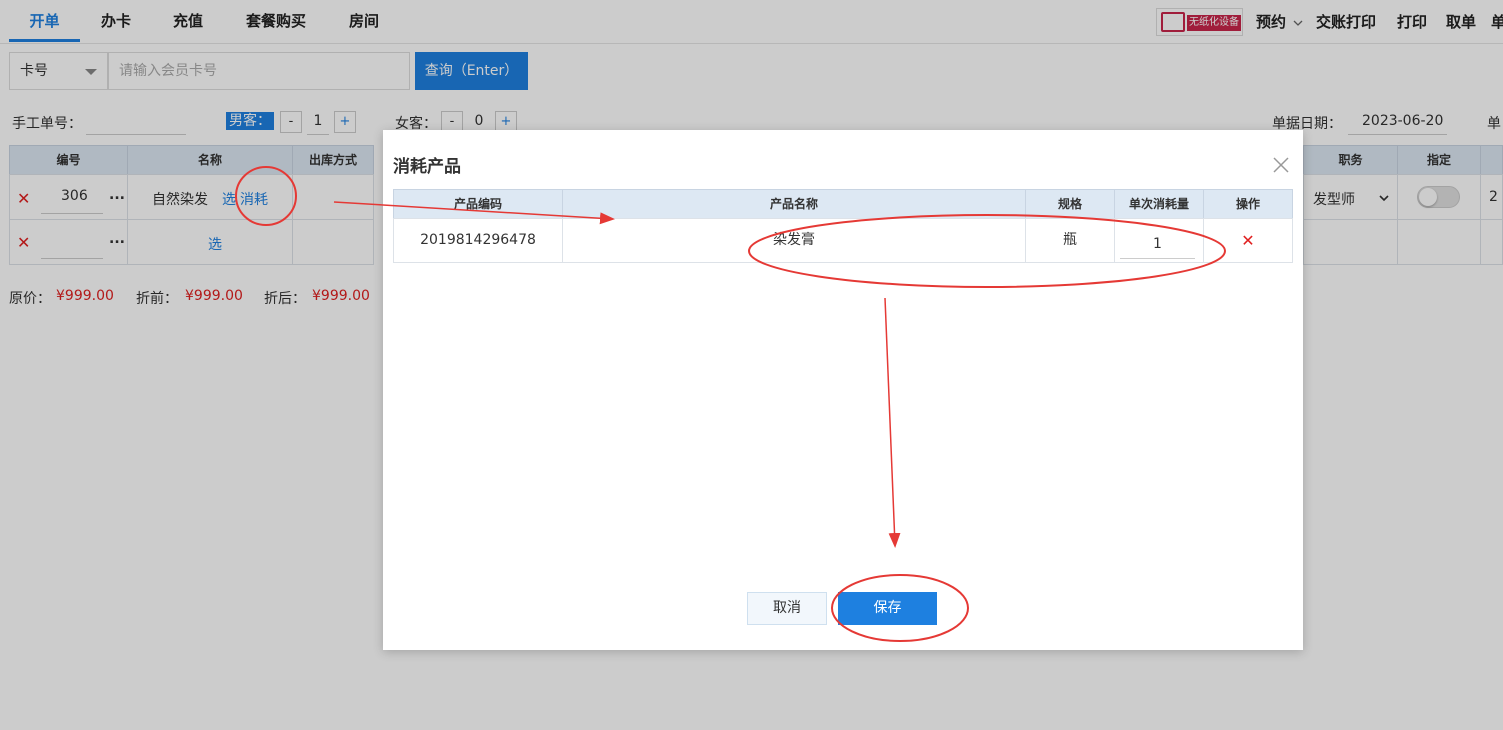 The height and width of the screenshot is (730, 1503). I want to click on qty-input, so click(1157, 244).